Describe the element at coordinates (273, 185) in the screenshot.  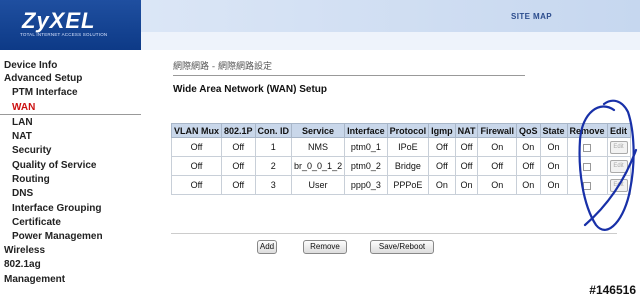
I see `cell-con-id: 3` at that location.